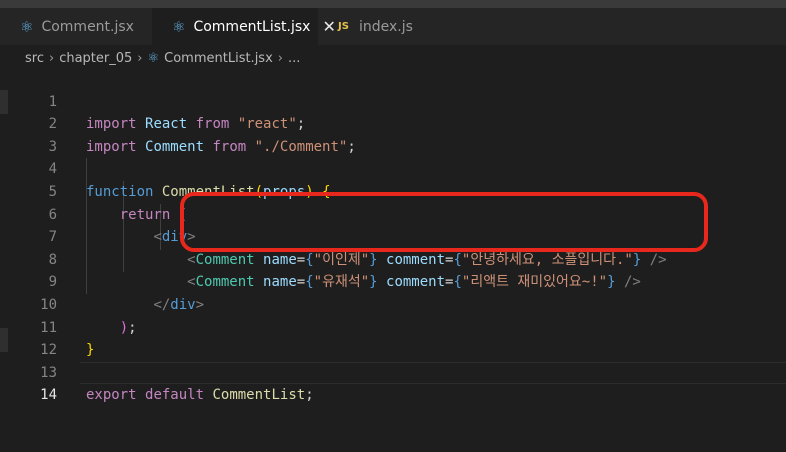  I want to click on breadcrumb-item: src, so click(34, 58).